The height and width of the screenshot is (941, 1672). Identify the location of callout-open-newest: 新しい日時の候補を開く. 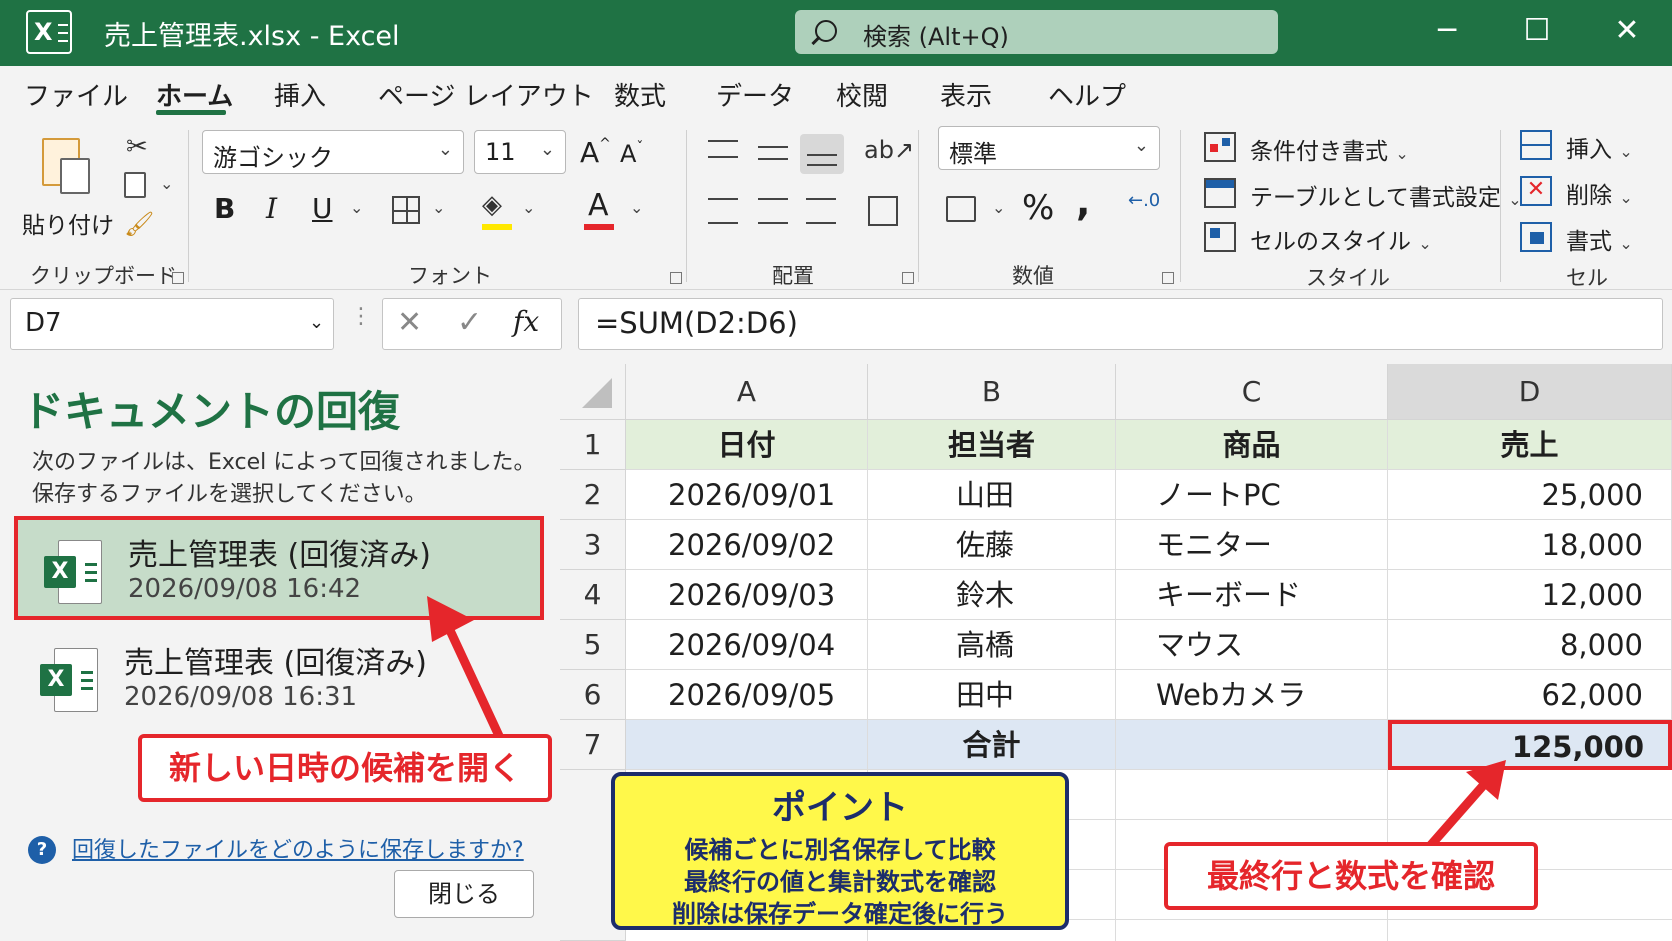
(345, 768).